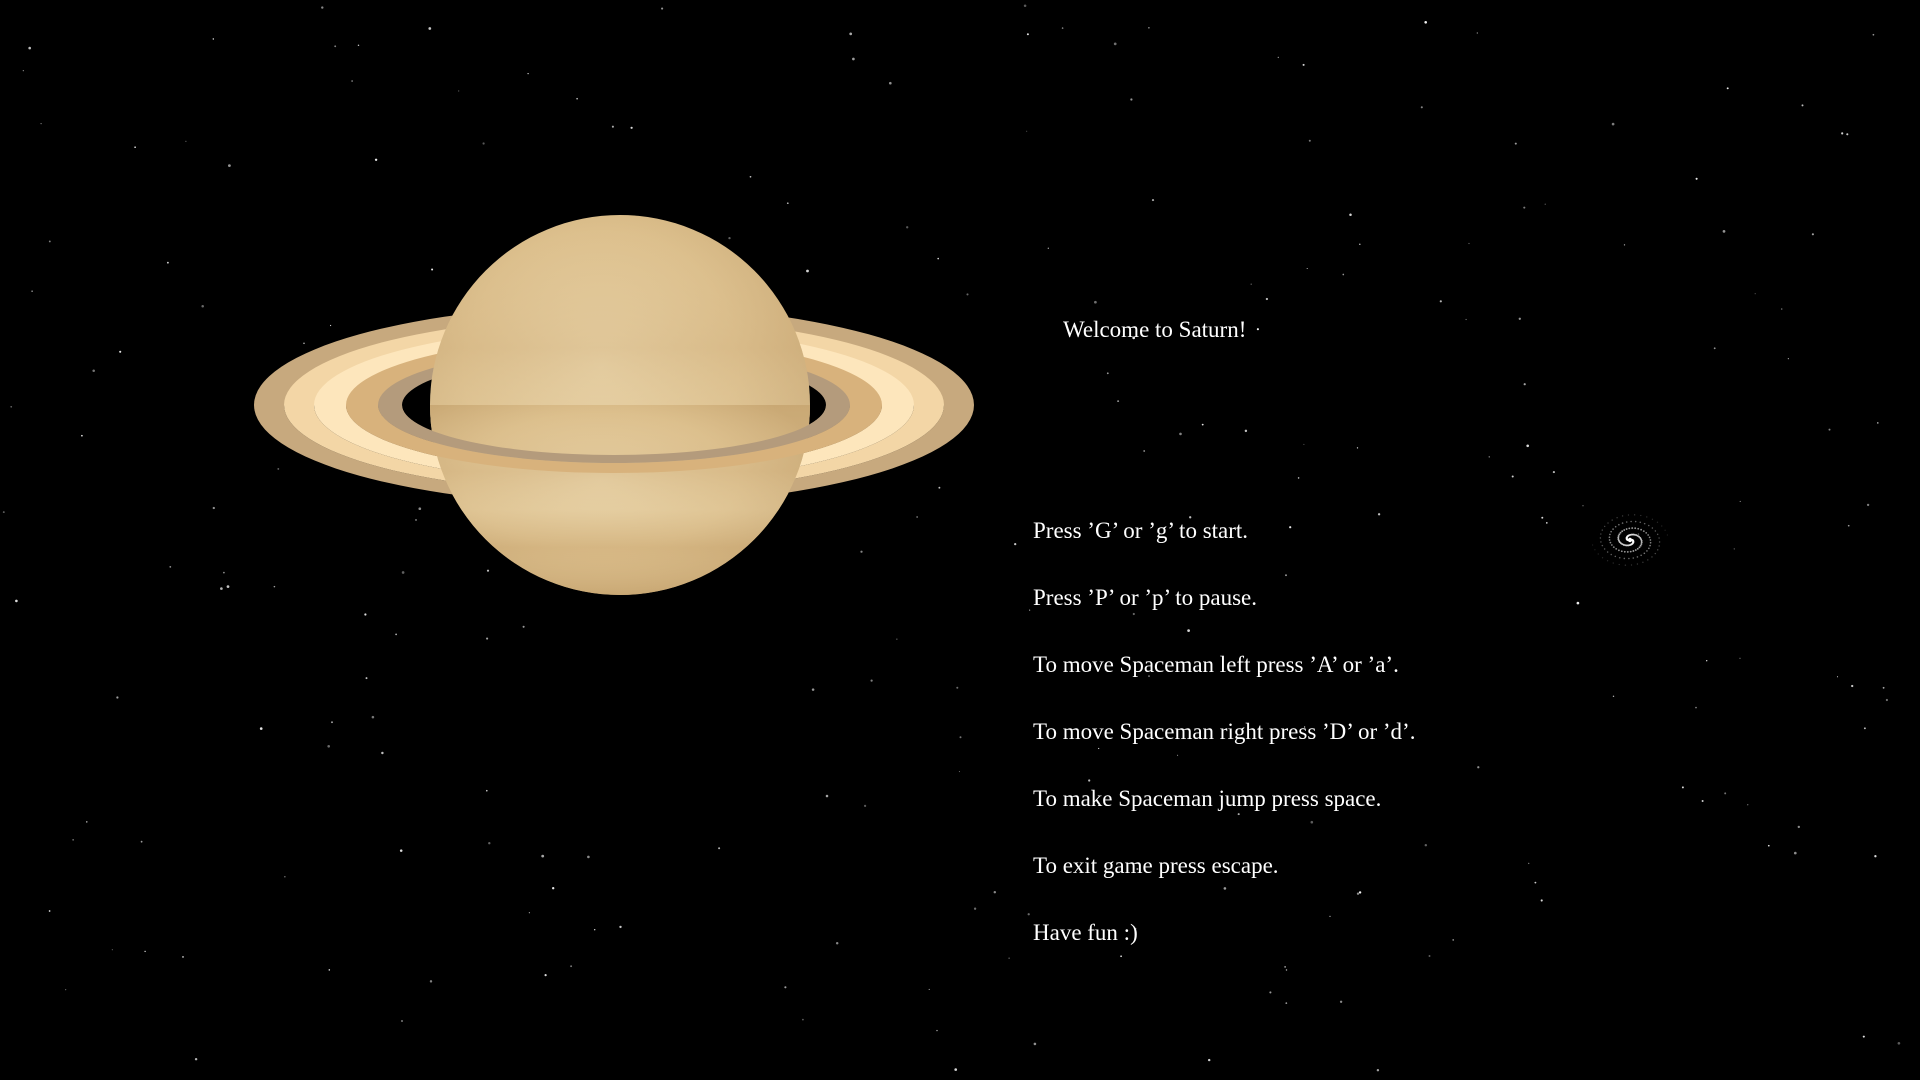 This screenshot has width=1920, height=1080. I want to click on instruction-pause: Press ’P’ or ’p’ to pause., so click(1145, 597).